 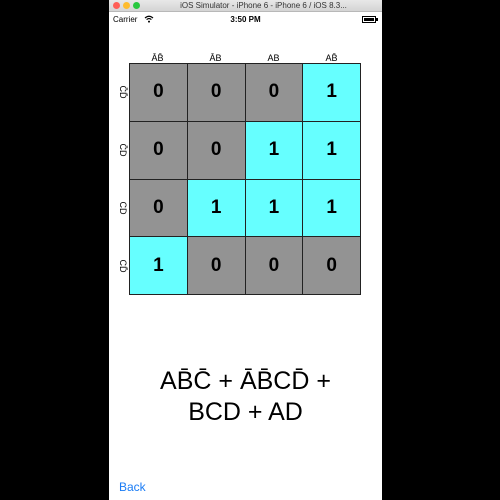 I want to click on row-header-text: CD̄, so click(x=123, y=265).